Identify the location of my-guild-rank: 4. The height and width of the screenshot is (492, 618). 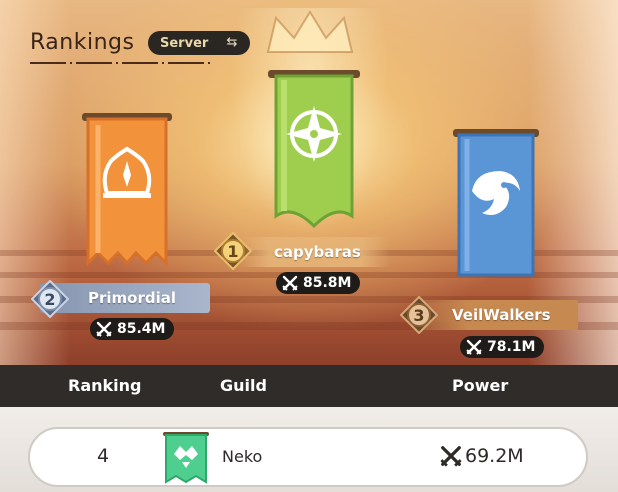
(103, 456).